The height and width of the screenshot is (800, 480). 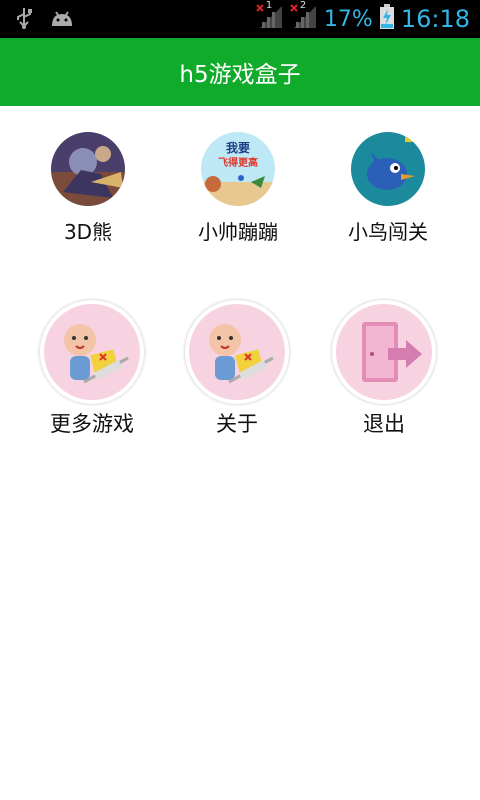 I want to click on exit-button, so click(x=384, y=352).